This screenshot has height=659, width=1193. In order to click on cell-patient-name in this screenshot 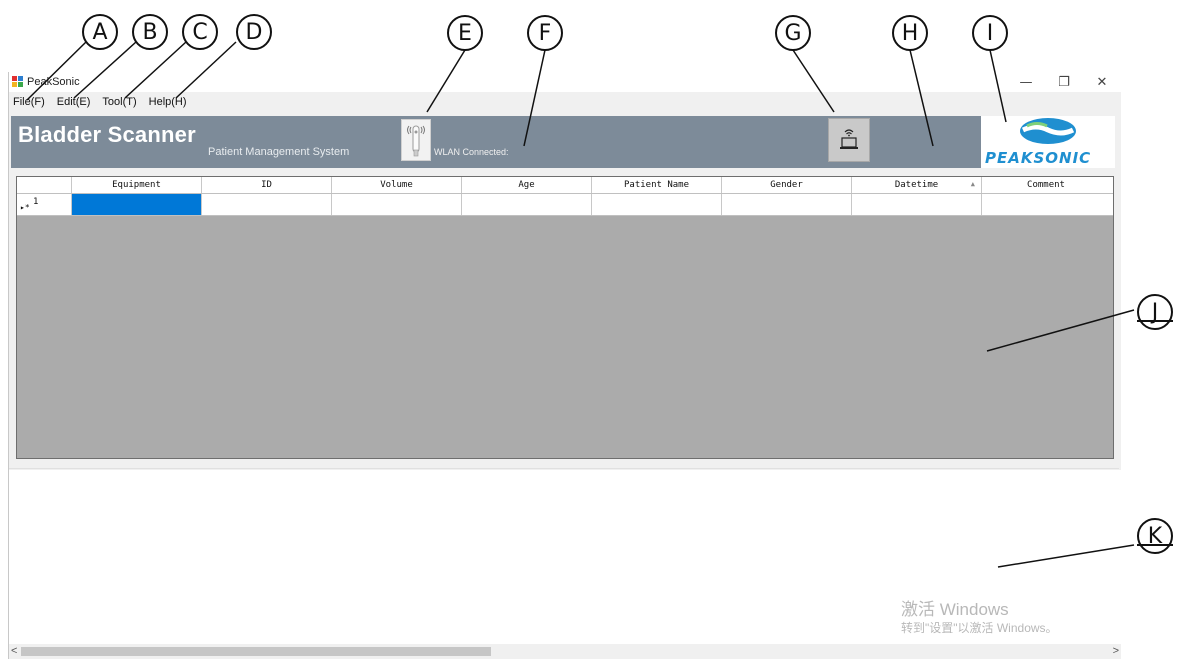, I will do `click(657, 204)`.